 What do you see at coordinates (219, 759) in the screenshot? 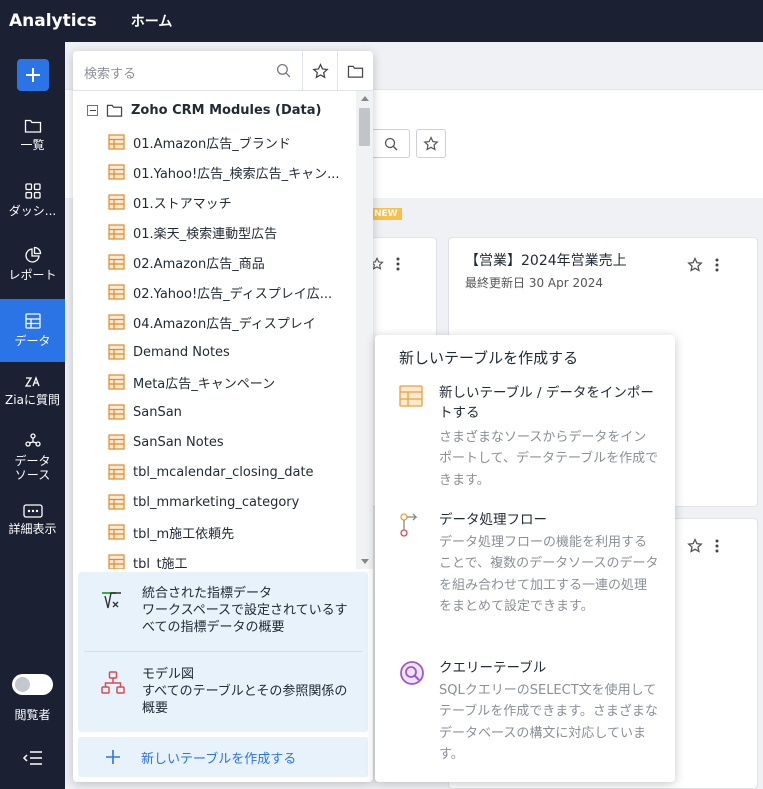
I see `create-new-table-label: 新しいテーブルを作成する` at bounding box center [219, 759].